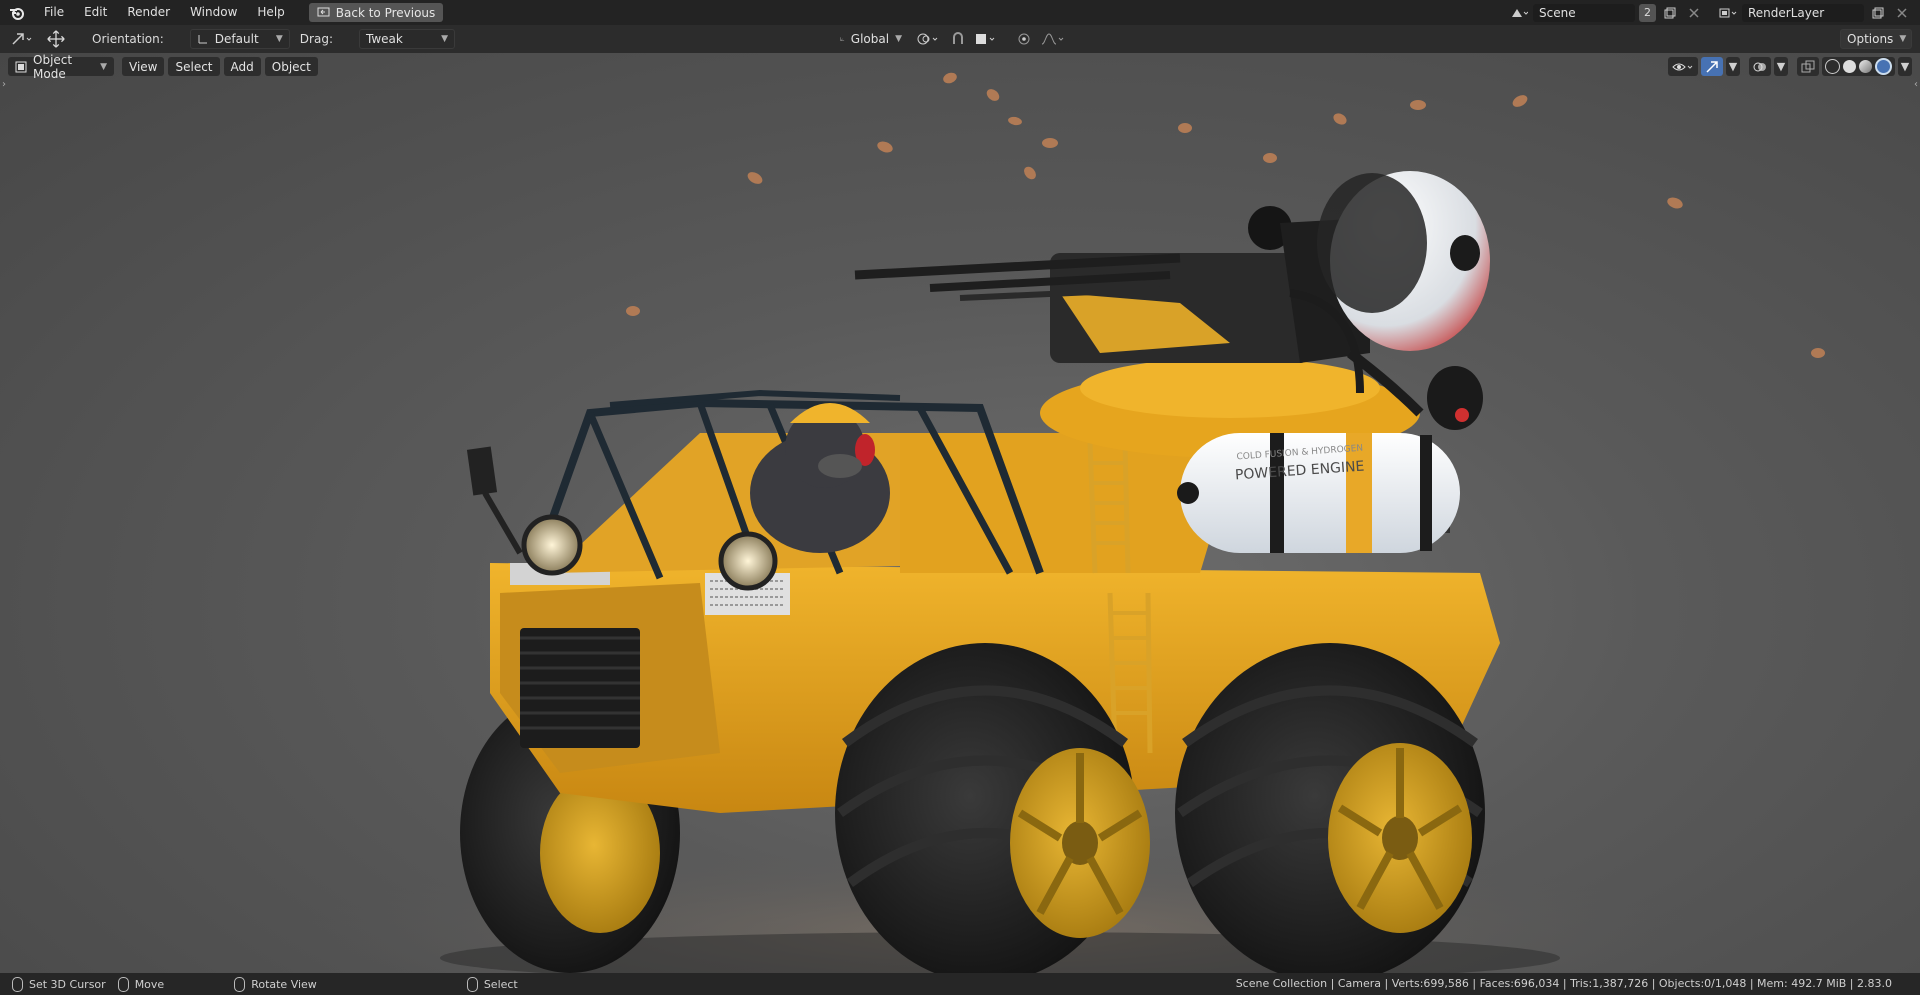 The width and height of the screenshot is (1920, 995). I want to click on menu-file: File, so click(54, 12).